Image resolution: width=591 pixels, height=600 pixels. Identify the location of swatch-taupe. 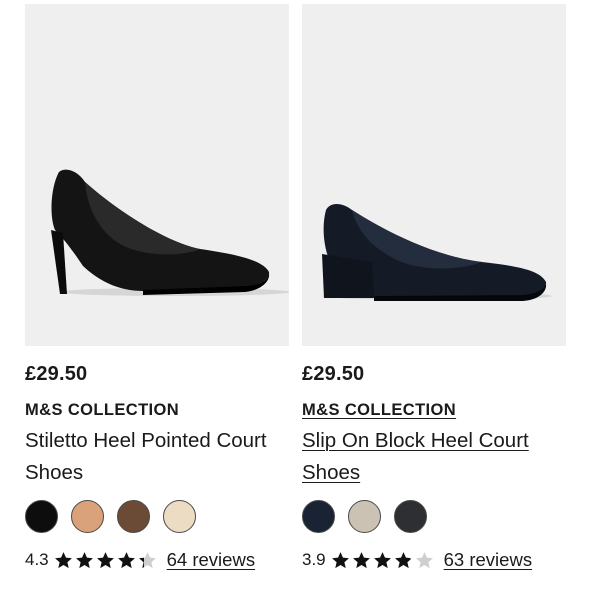
(364, 516).